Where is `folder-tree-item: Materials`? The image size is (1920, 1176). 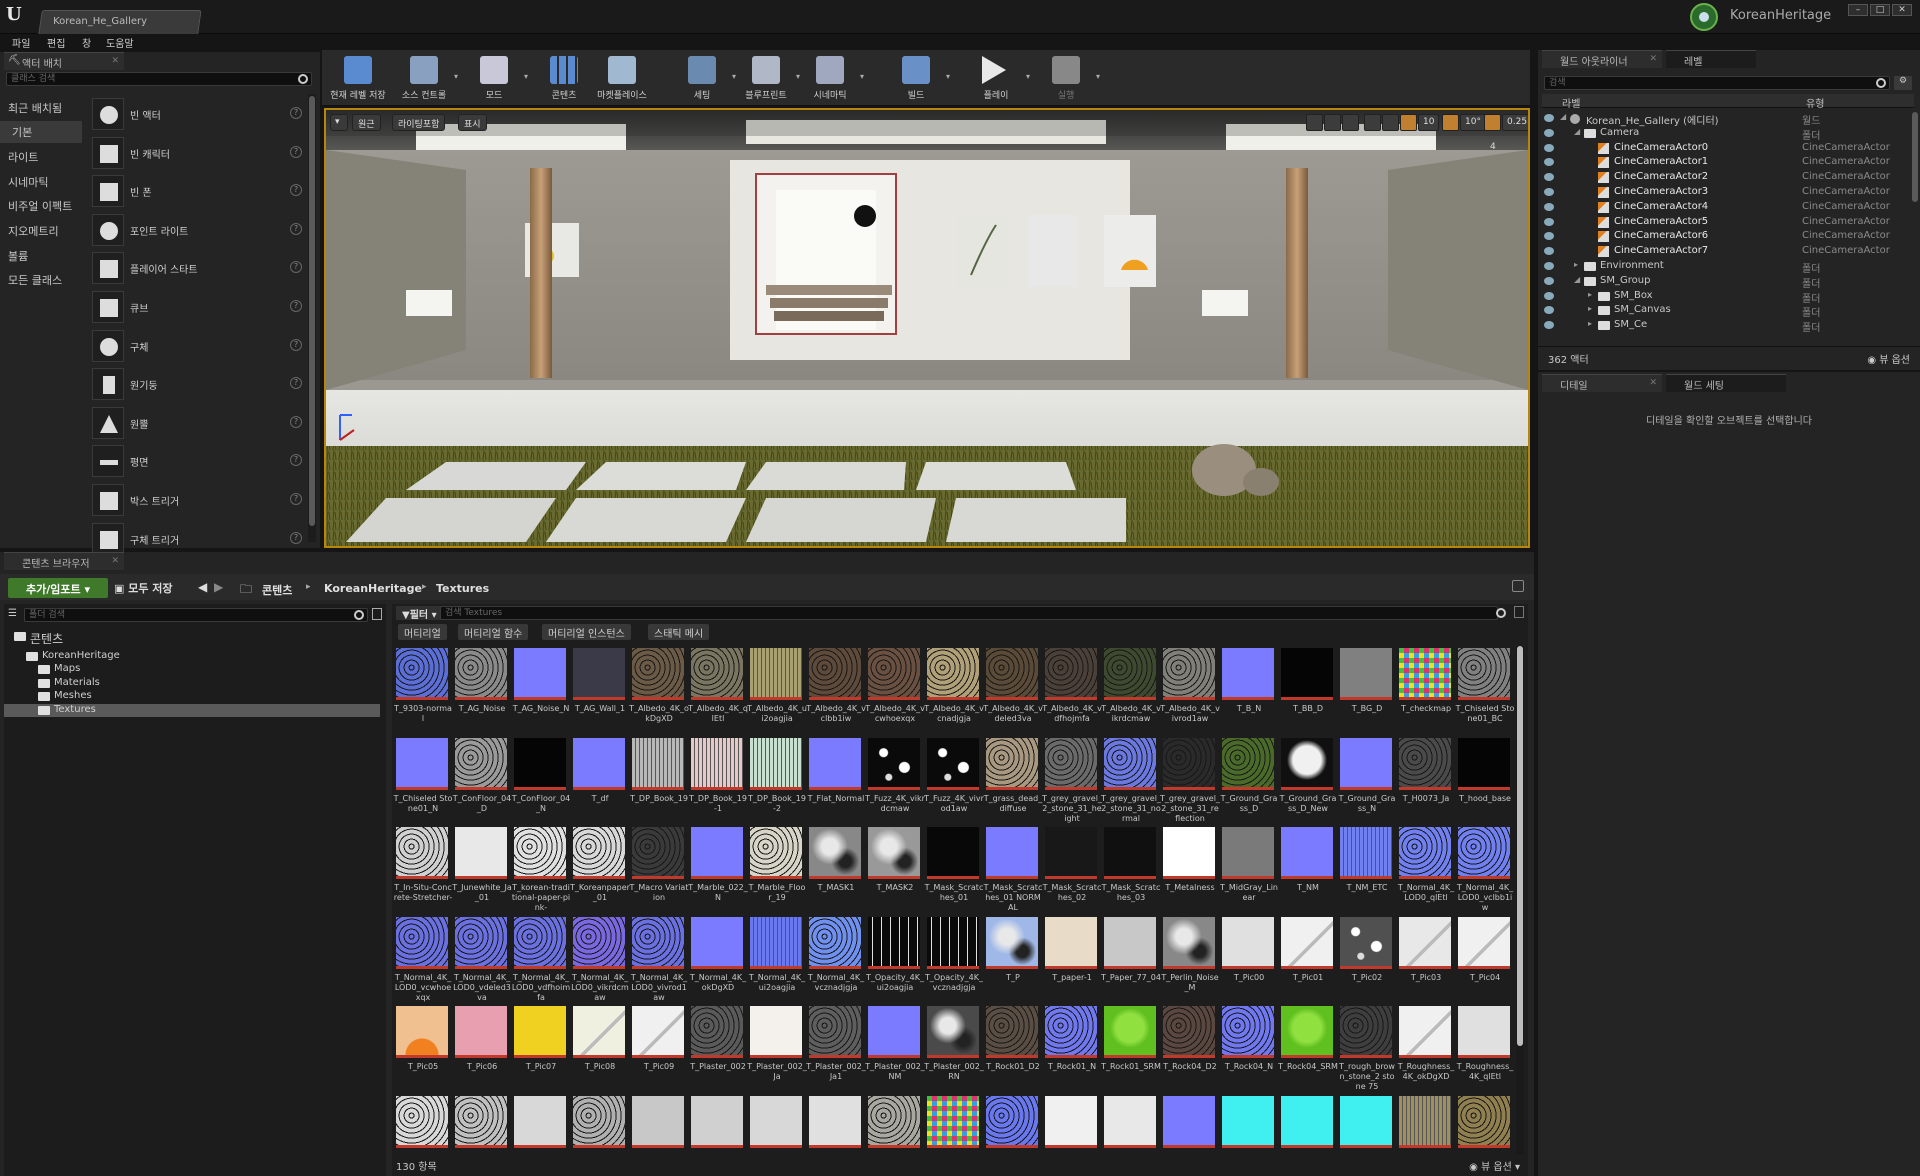 folder-tree-item: Materials is located at coordinates (192, 683).